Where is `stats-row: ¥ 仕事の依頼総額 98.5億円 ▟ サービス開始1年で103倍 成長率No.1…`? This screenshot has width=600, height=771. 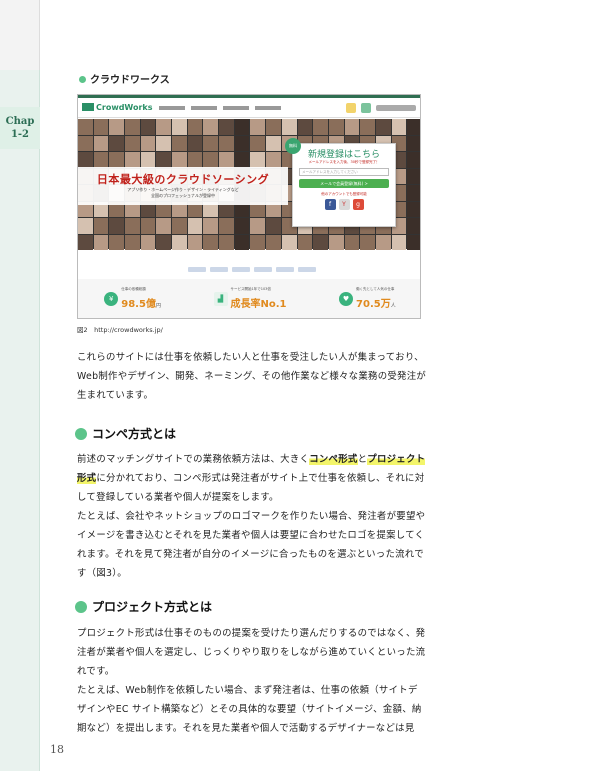 stats-row: ¥ 仕事の依頼総額 98.5億円 ▟ サービス開始1年で103倍 成長率No.1… is located at coordinates (249, 298).